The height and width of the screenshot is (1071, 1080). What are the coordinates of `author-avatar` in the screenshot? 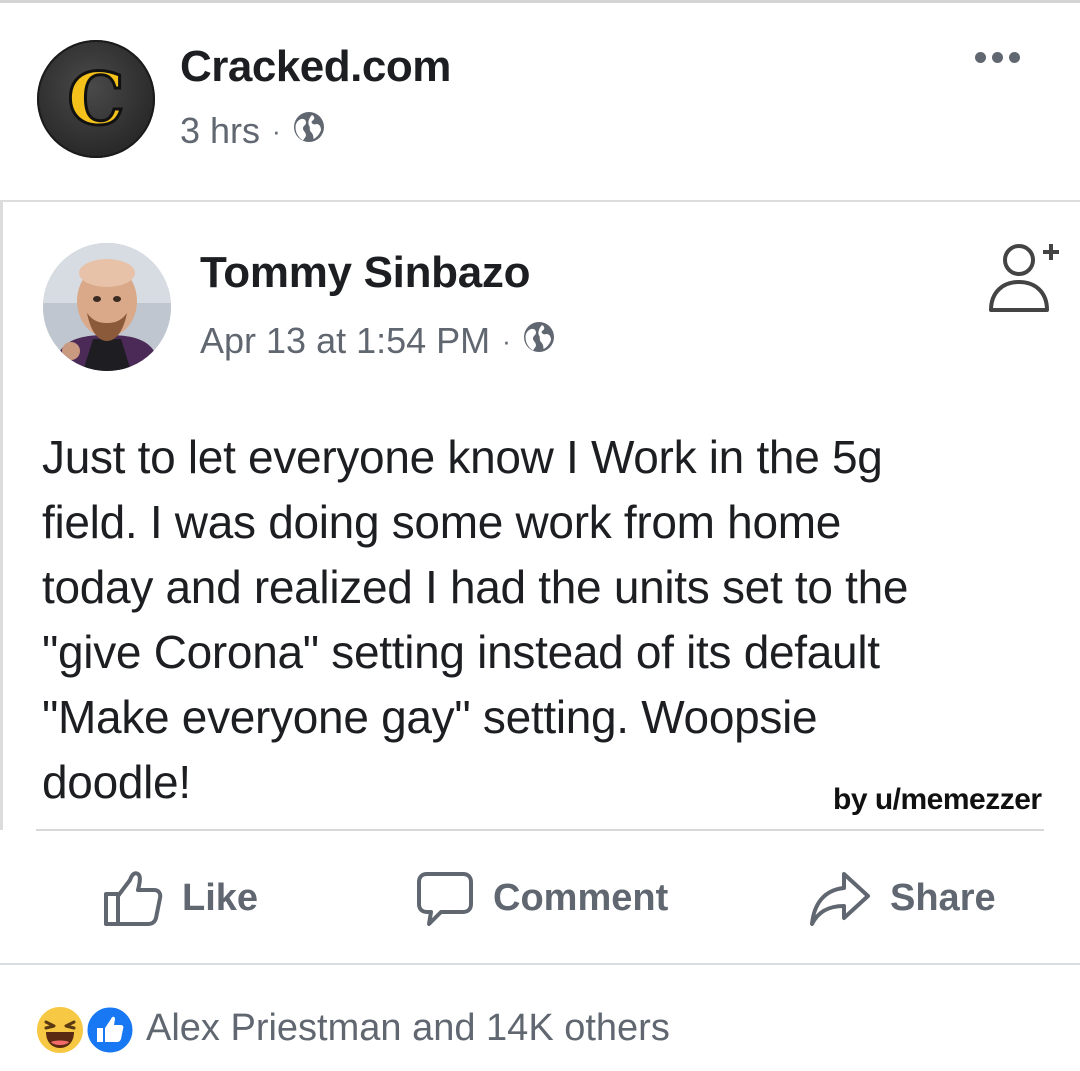 It's located at (107, 307).